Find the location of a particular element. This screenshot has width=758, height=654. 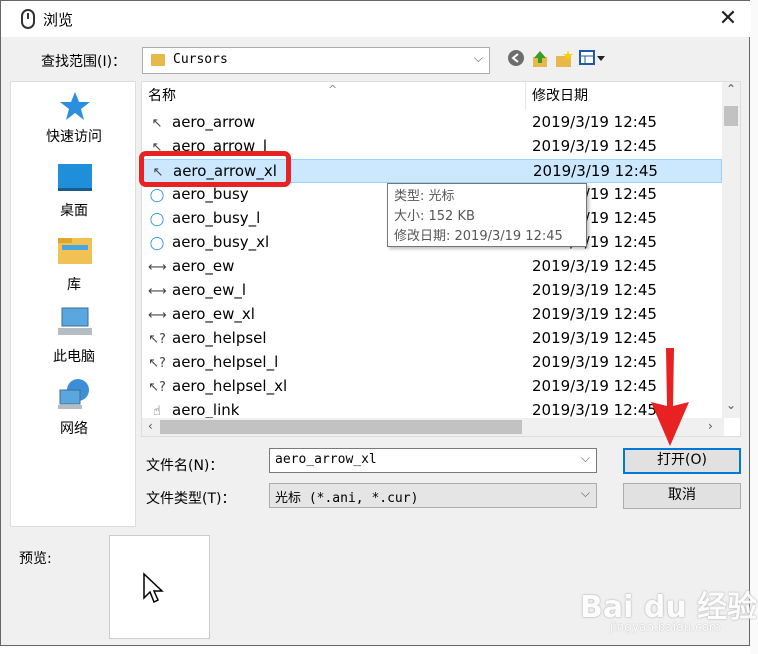

places-bar: 快速访问 桌面 库 此电脑 网络 is located at coordinates (73, 304).